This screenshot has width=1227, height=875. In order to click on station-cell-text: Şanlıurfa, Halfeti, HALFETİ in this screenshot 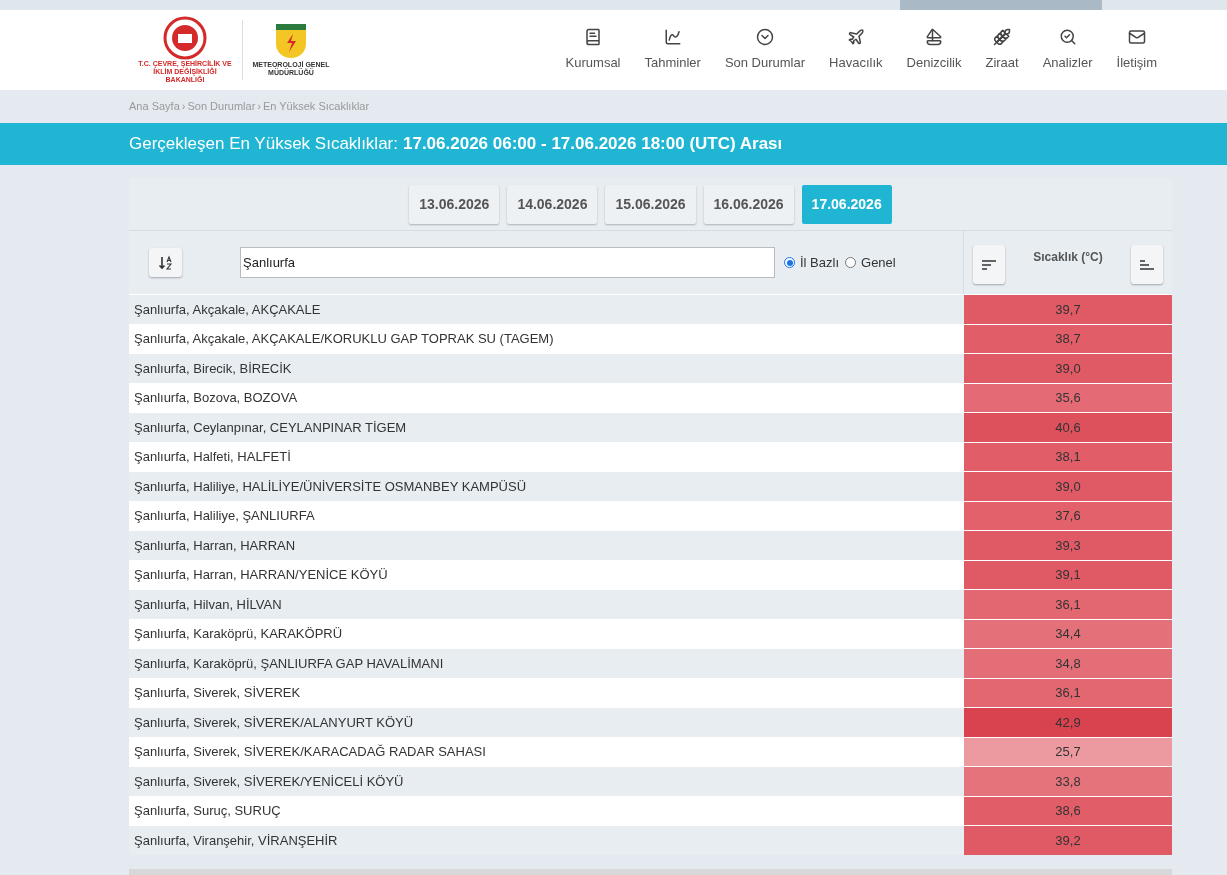, I will do `click(212, 457)`.